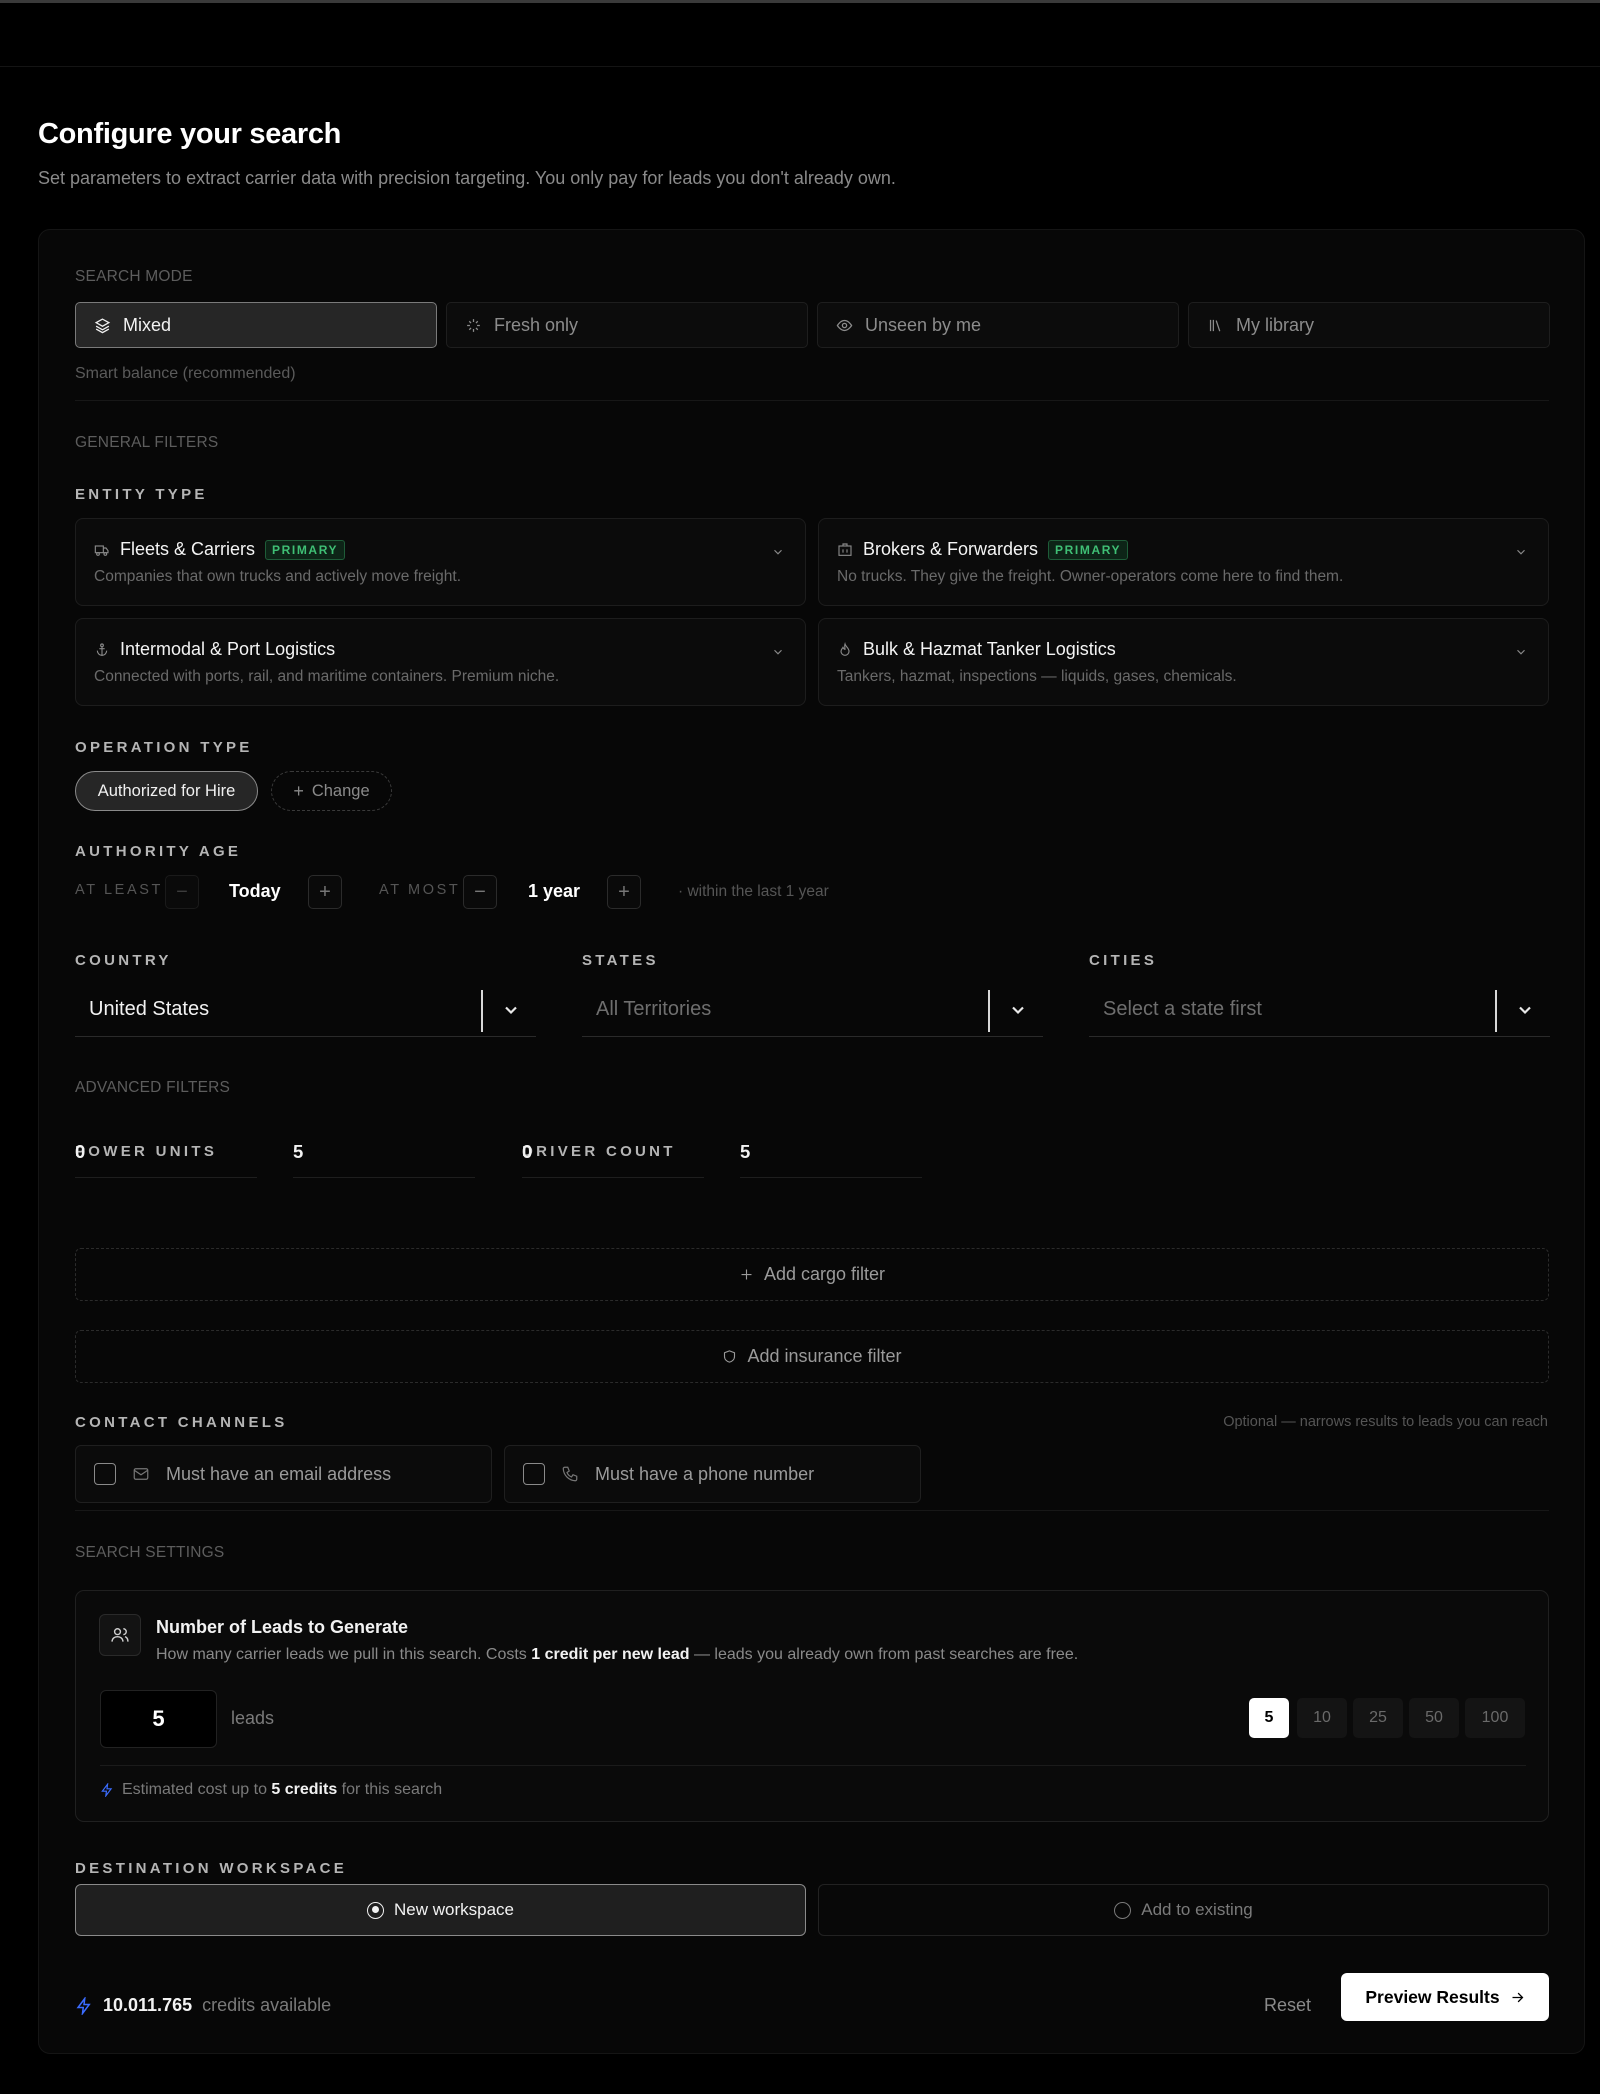 This screenshot has height=2094, width=1600. I want to click on mode-unseen-button: Unseen by me, so click(998, 325).